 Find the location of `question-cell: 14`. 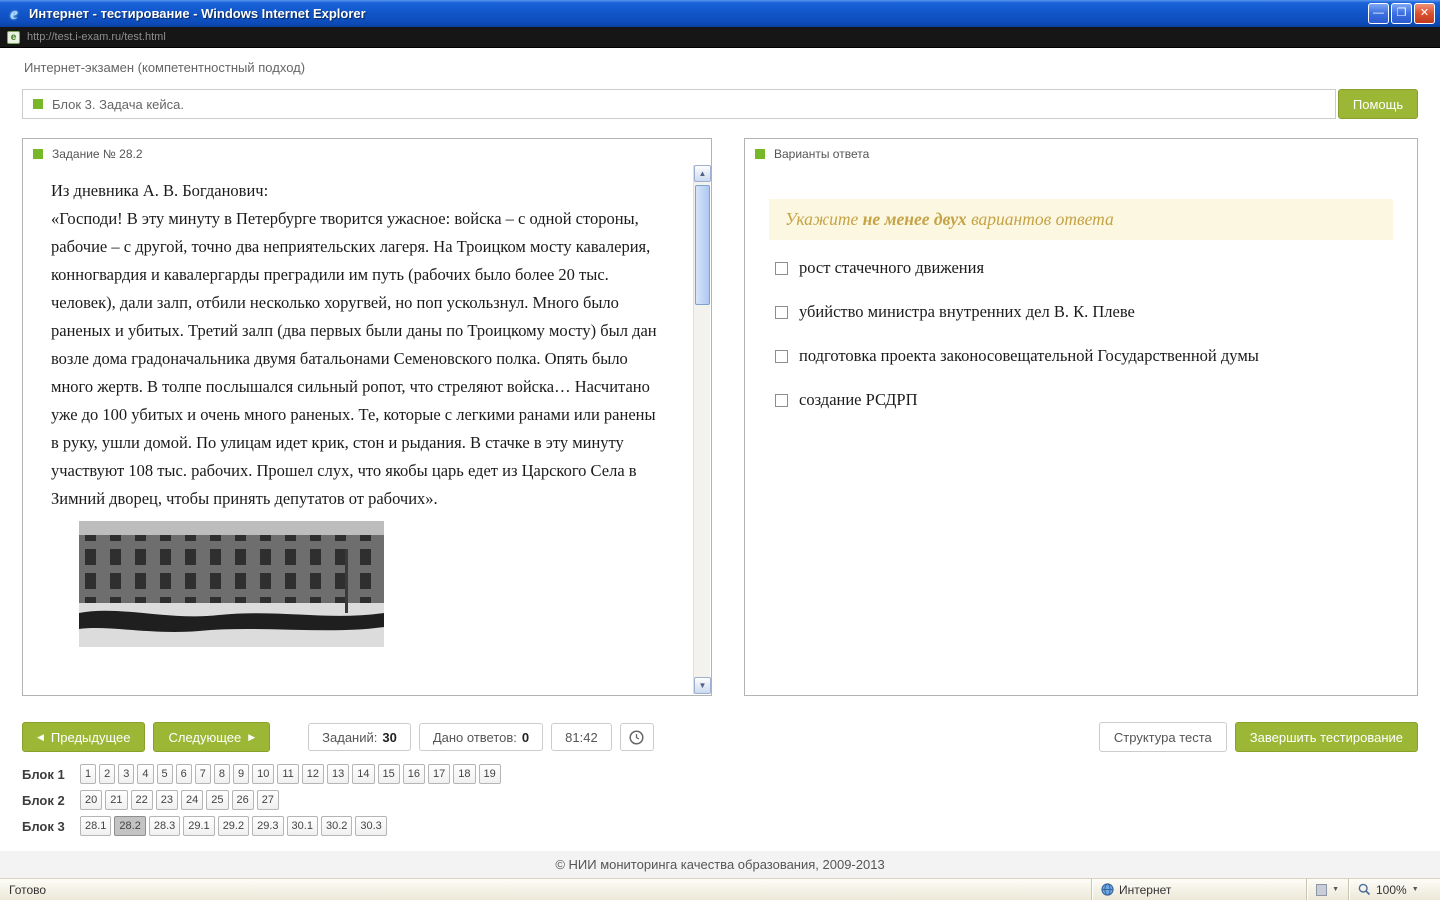

question-cell: 14 is located at coordinates (363, 774).